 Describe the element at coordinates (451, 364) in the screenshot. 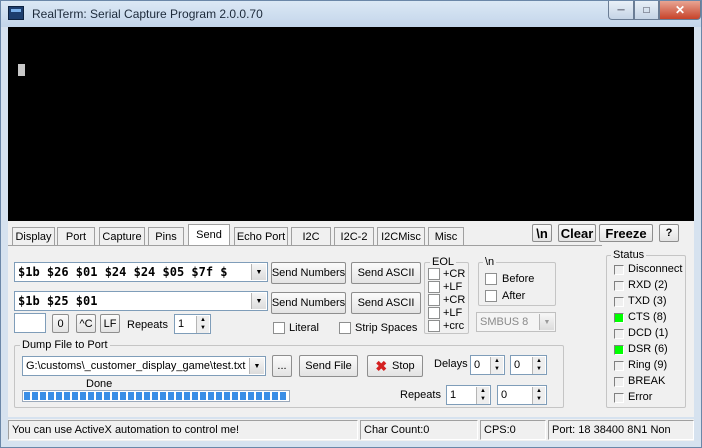

I see `delays-label: Delays` at that location.